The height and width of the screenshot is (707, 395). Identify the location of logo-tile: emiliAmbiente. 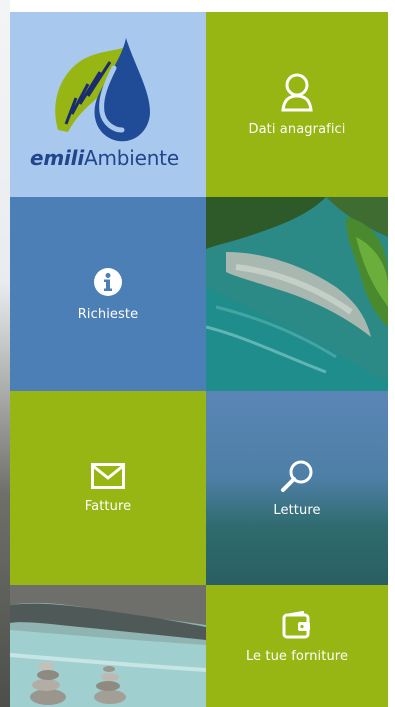
(108, 104).